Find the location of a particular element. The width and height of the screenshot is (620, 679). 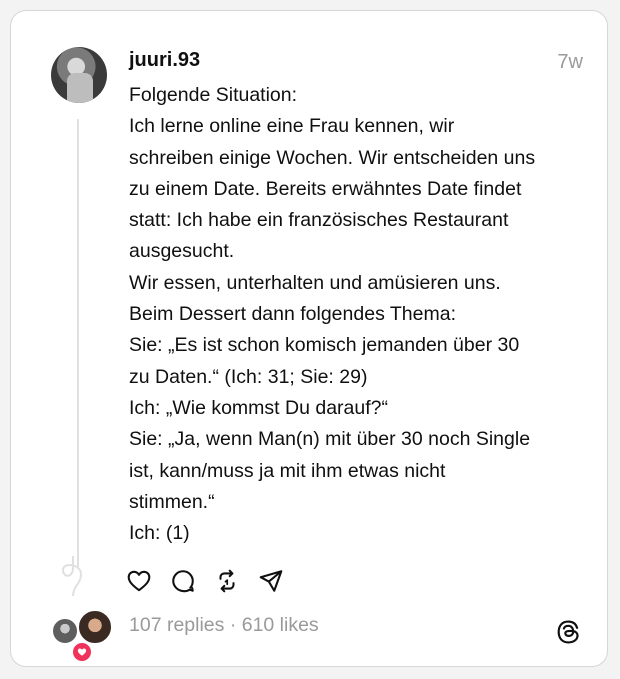

post-stats: 107 replies · 610 likes is located at coordinates (224, 625).